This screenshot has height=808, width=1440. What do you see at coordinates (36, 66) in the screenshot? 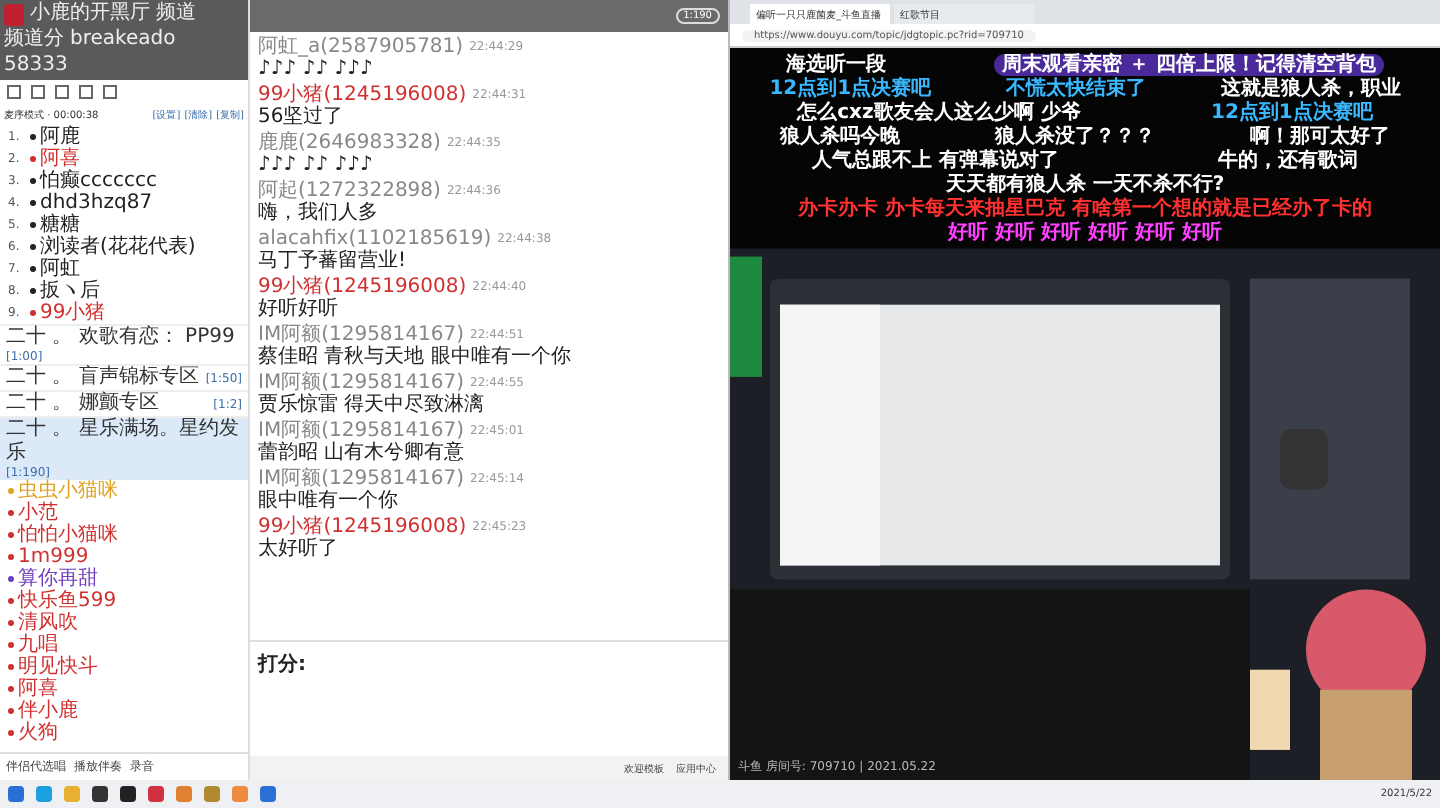
I see `user-count: 58333` at bounding box center [36, 66].